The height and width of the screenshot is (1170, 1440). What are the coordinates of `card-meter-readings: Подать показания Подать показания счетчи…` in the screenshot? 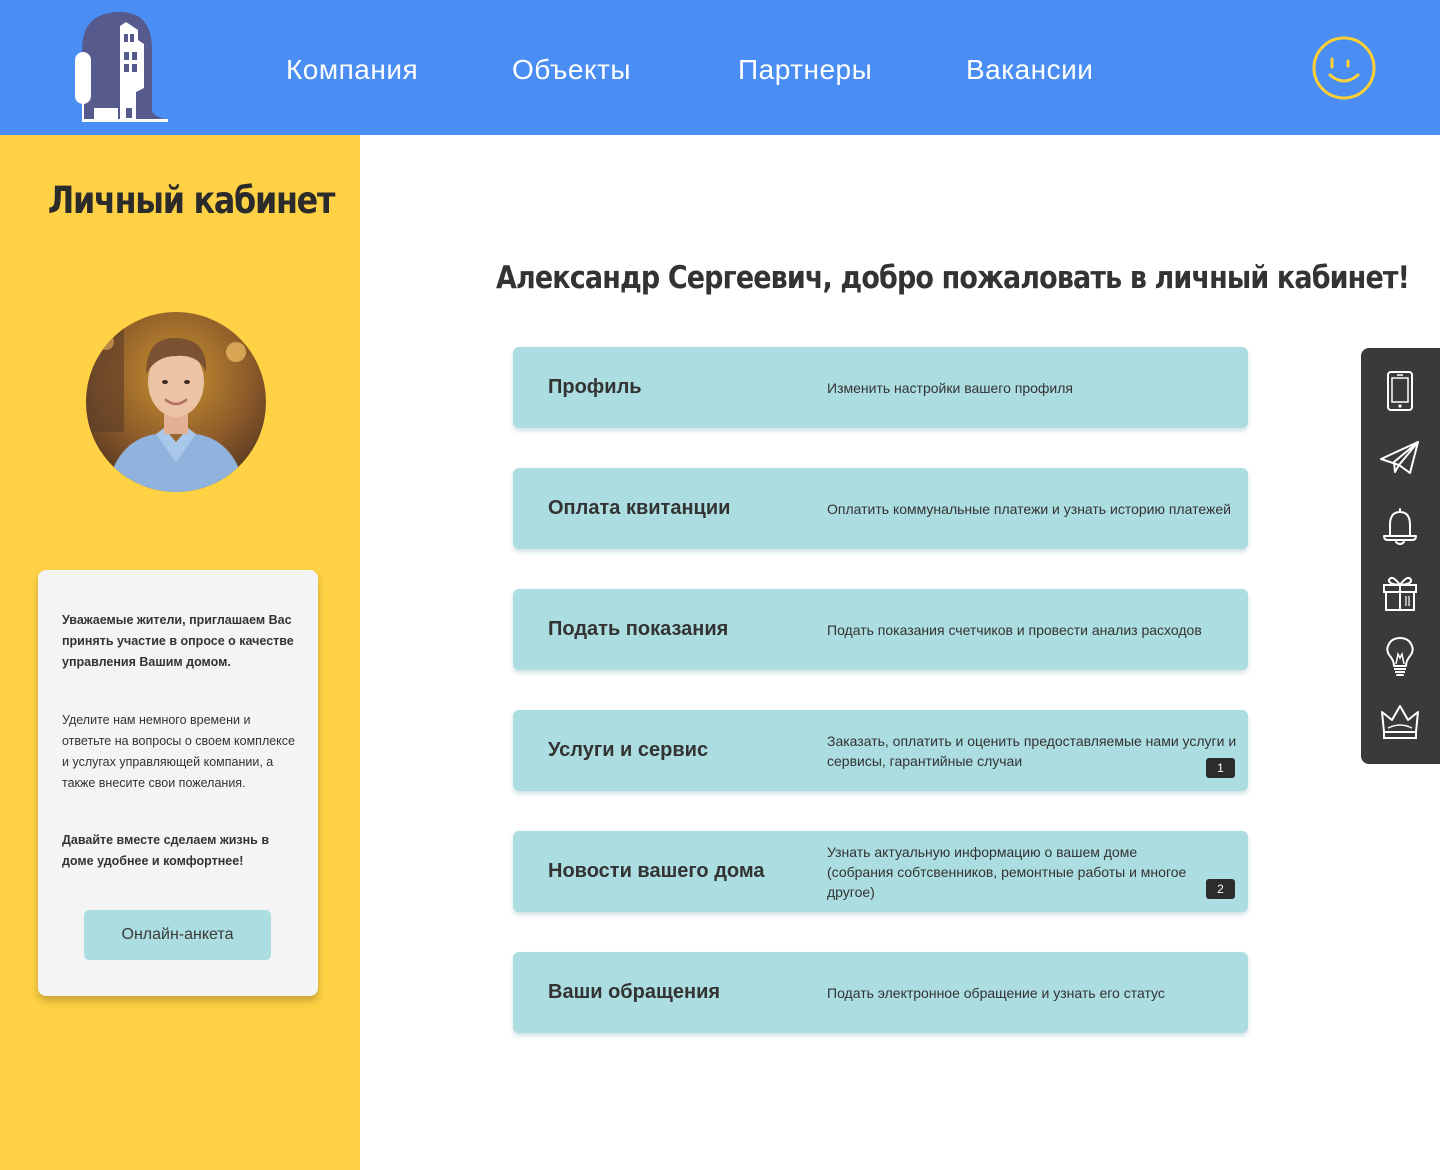 It's located at (880, 629).